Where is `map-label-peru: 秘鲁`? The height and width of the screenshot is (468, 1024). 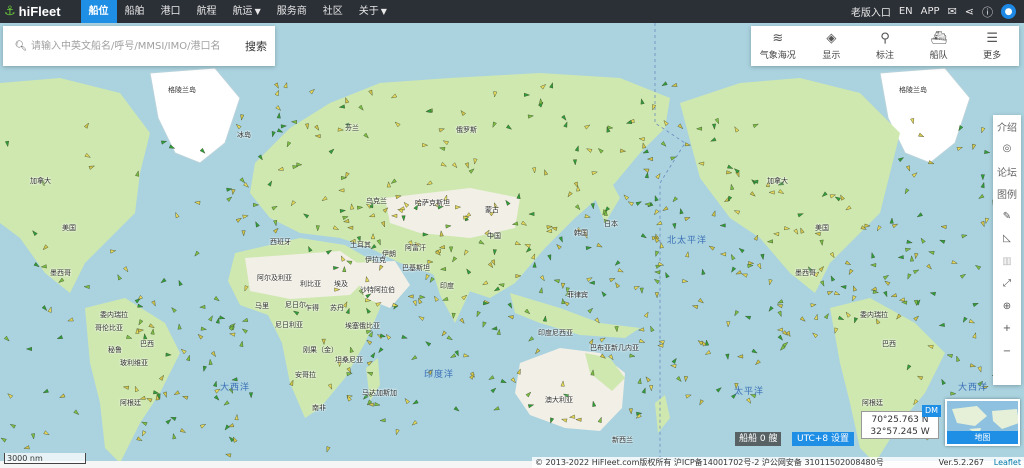 map-label-peru: 秘鲁 is located at coordinates (115, 350).